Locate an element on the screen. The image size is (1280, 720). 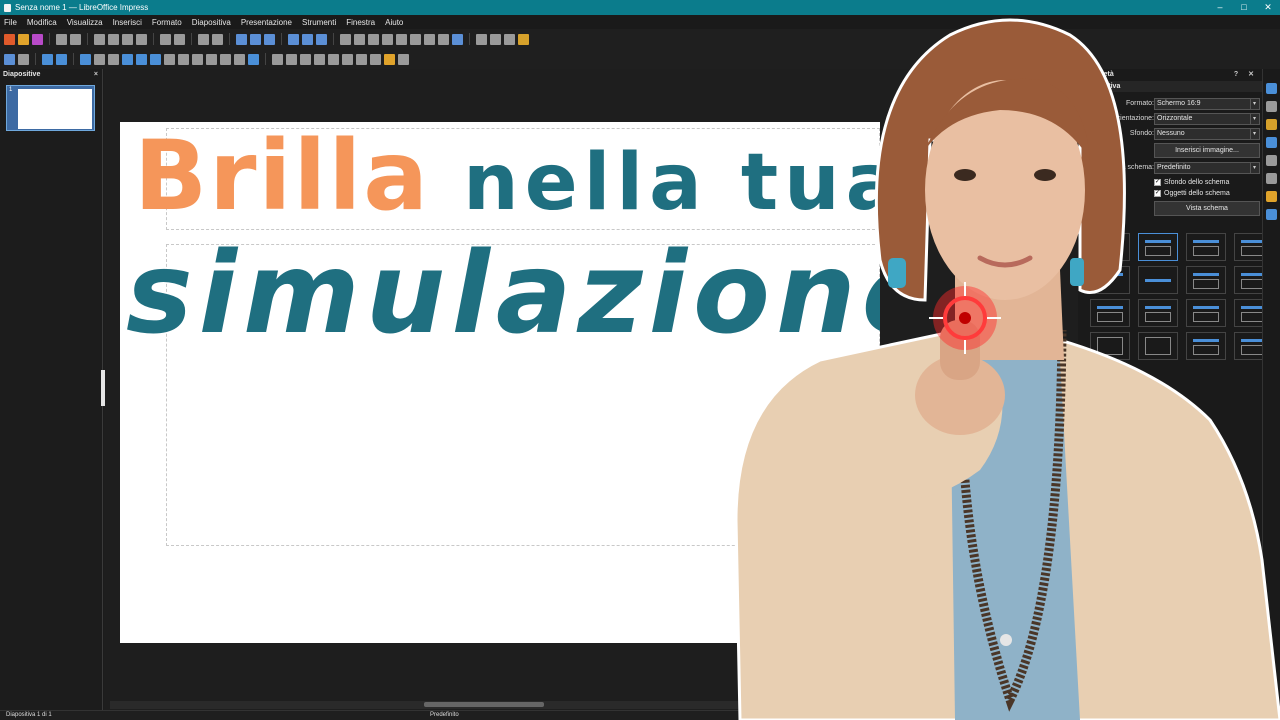
menu-formato: Formato is located at coordinates (167, 22).